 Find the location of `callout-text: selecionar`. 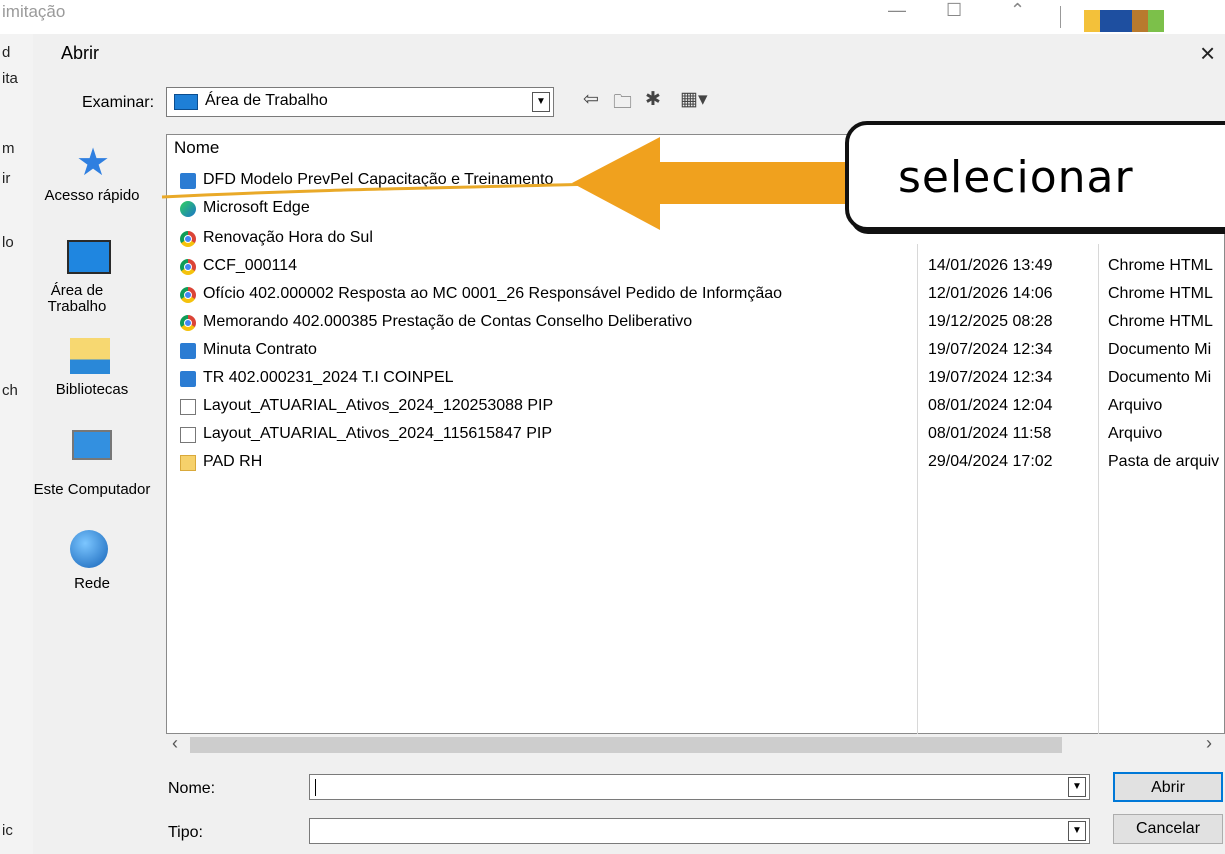

callout-text: selecionar is located at coordinates (1016, 177).